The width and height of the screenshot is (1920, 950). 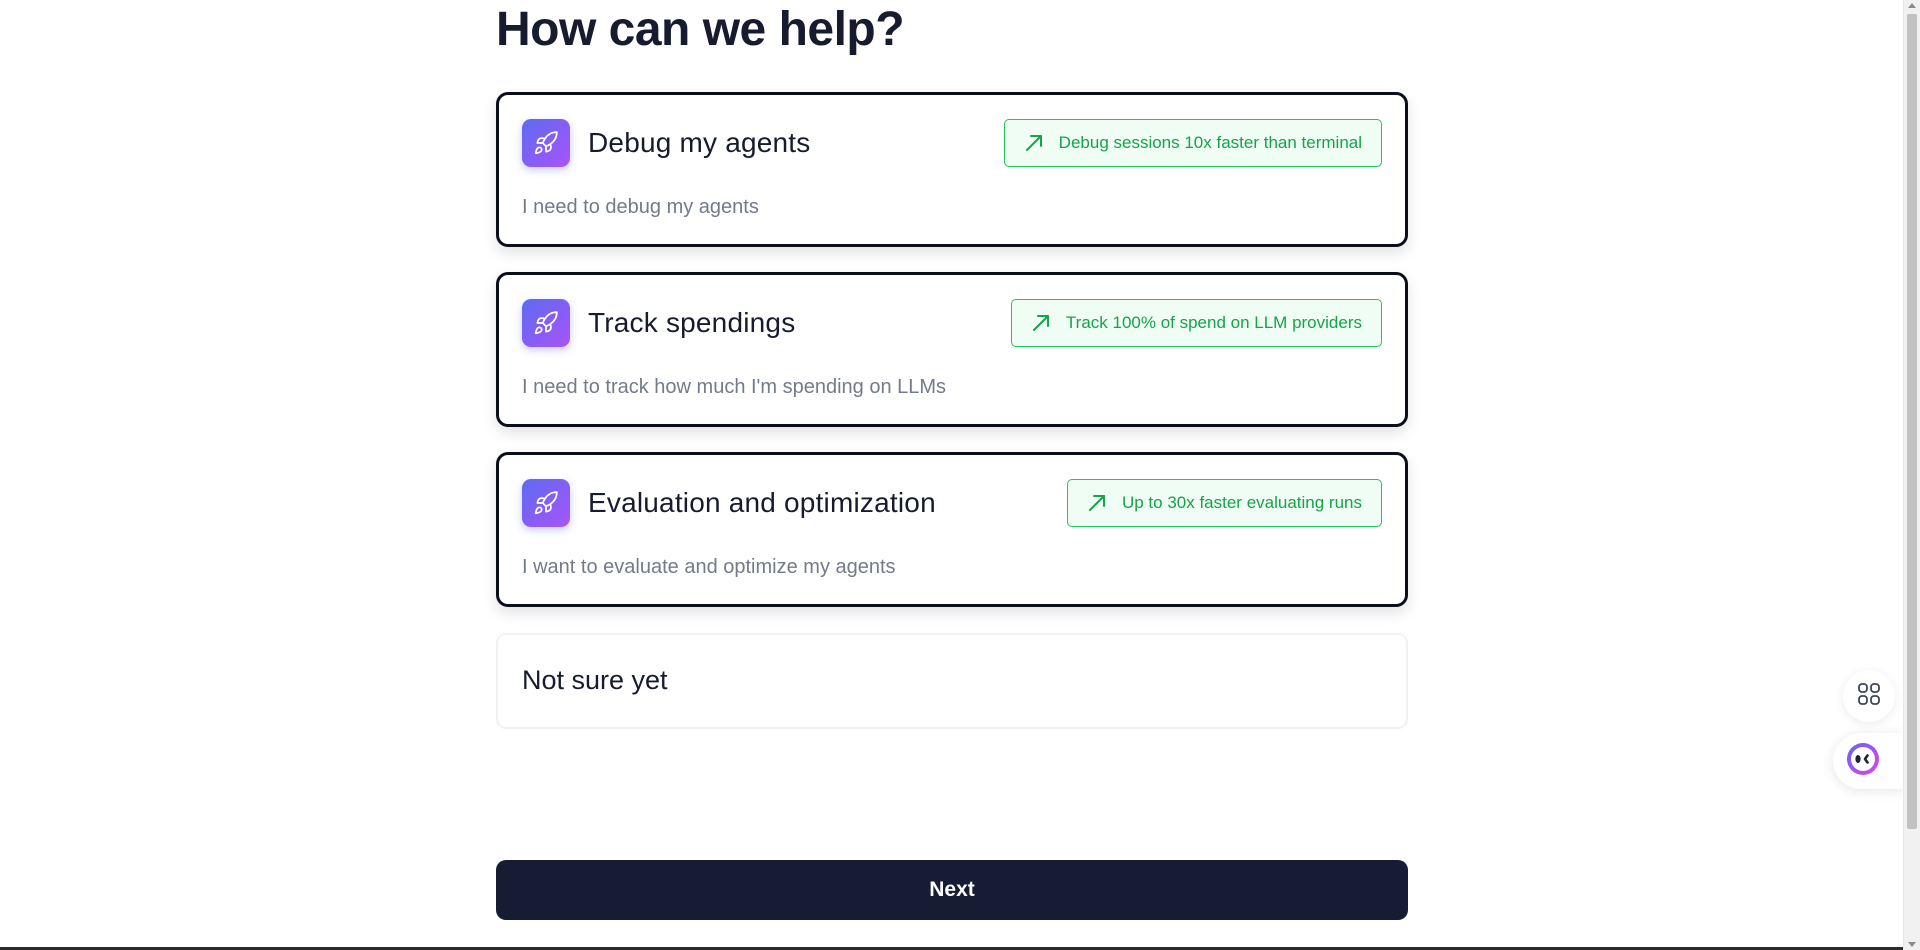 I want to click on option-benefit-badge: Track 100% of spend on LLM providers, so click(x=1196, y=323).